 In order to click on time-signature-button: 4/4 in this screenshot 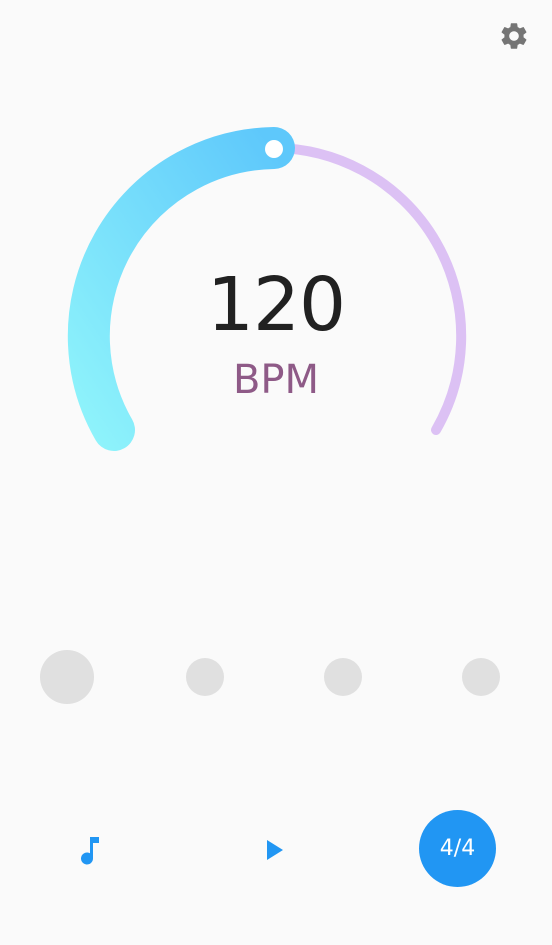, I will do `click(457, 848)`.